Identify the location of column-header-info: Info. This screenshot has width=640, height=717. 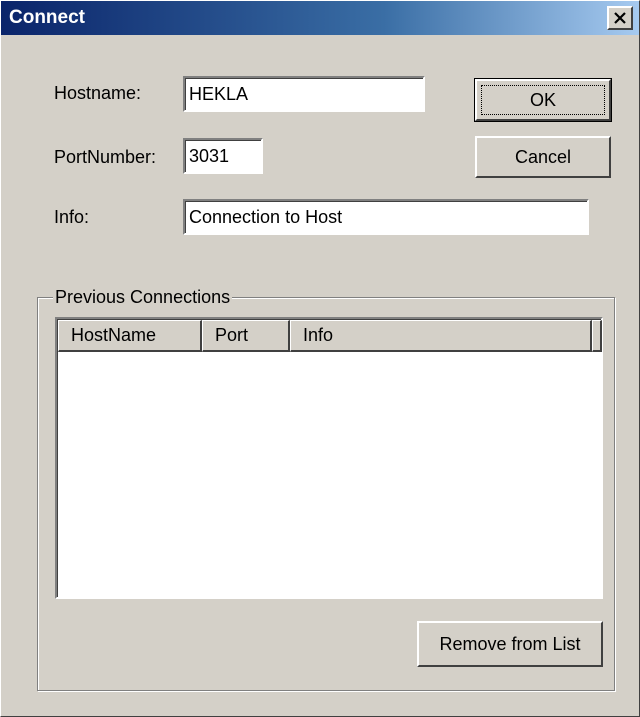
(441, 336).